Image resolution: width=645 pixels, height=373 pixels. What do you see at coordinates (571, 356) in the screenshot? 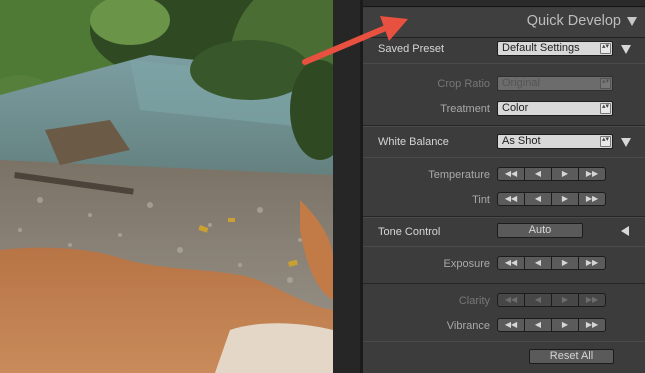
I see `reset-all-button: Reset All` at bounding box center [571, 356].